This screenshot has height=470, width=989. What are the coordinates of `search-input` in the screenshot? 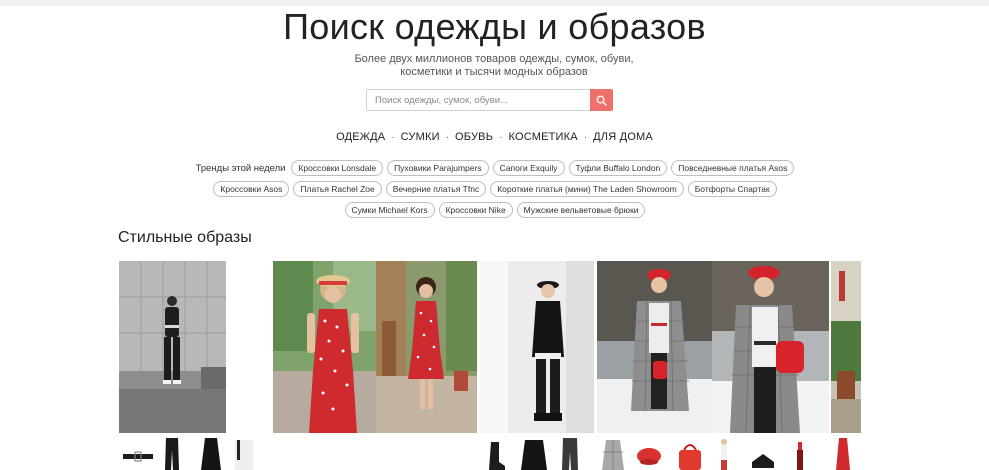 It's located at (478, 100).